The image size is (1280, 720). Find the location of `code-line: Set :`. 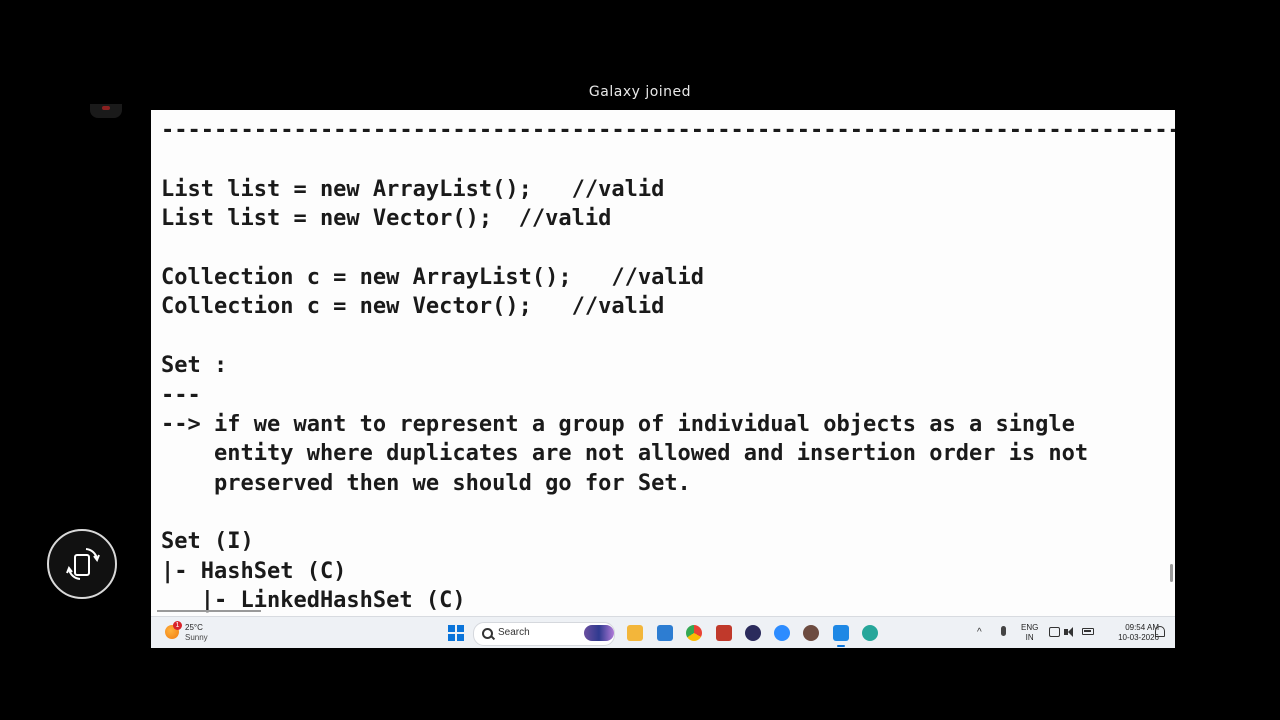

code-line: Set : is located at coordinates (194, 366).